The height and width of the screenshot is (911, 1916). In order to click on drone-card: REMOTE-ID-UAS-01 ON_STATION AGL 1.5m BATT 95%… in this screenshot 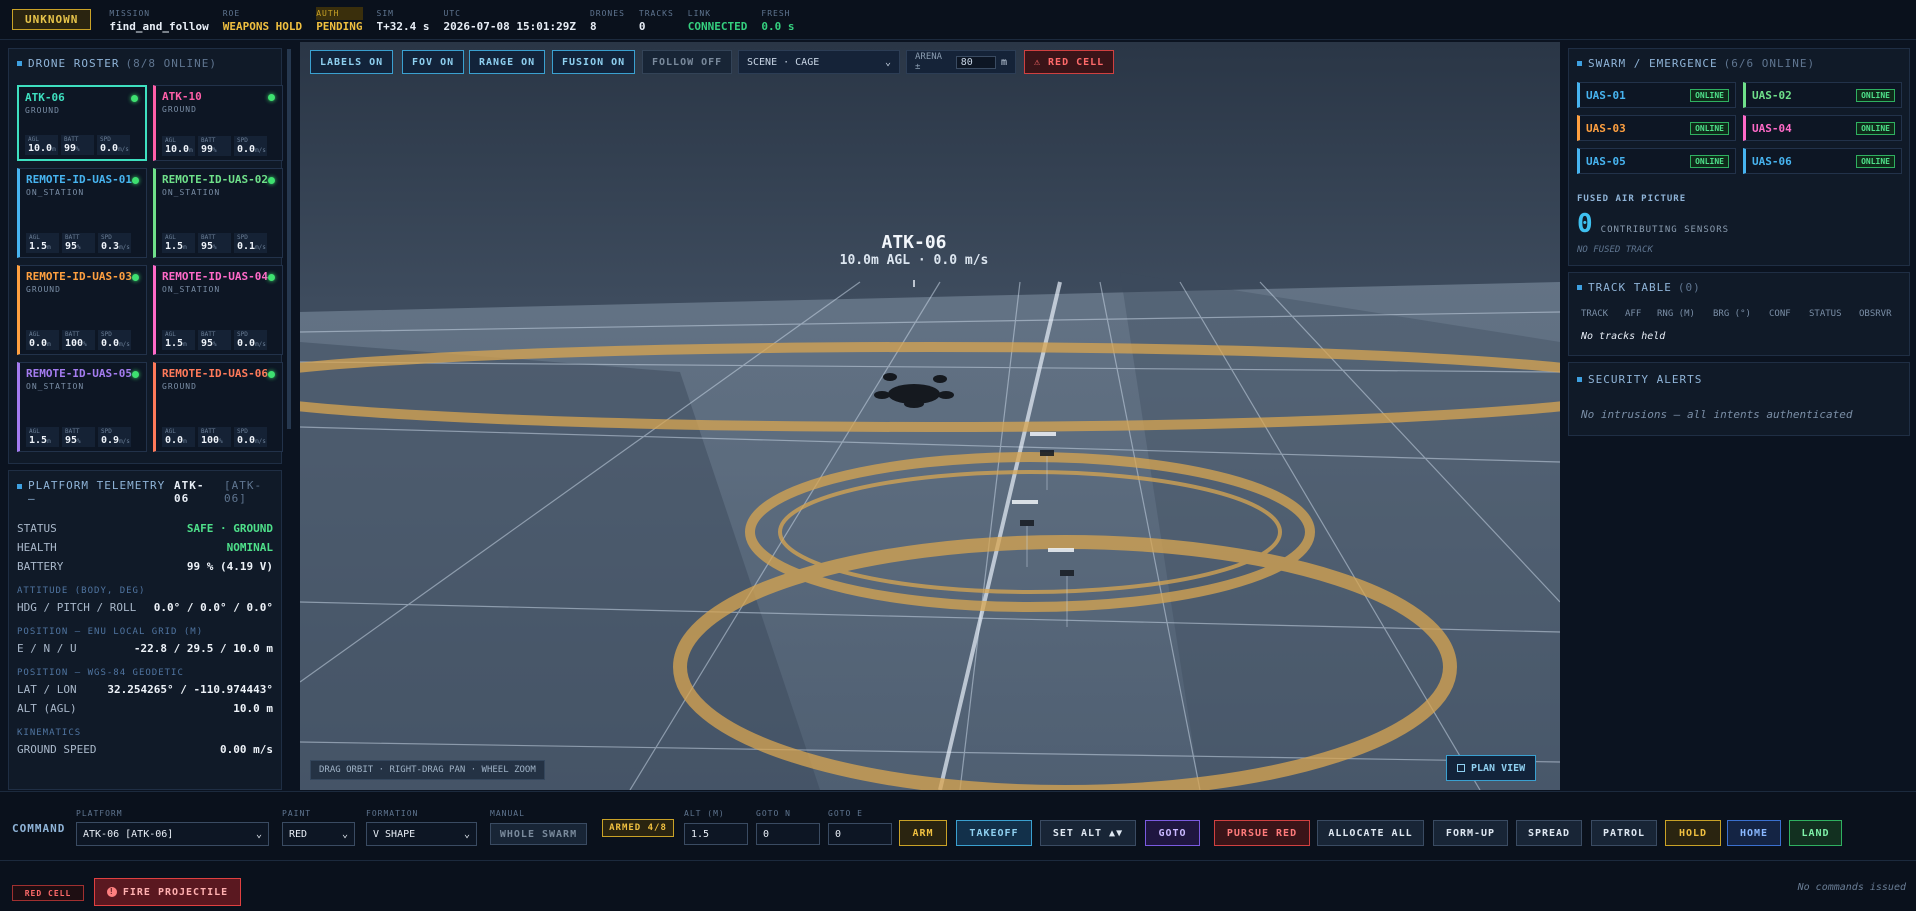, I will do `click(82, 213)`.